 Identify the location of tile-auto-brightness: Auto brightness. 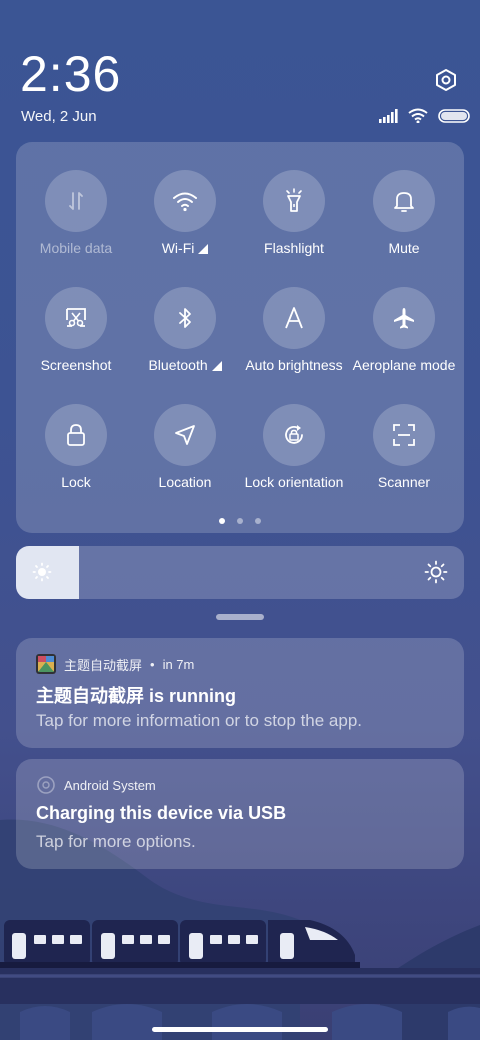
(294, 330).